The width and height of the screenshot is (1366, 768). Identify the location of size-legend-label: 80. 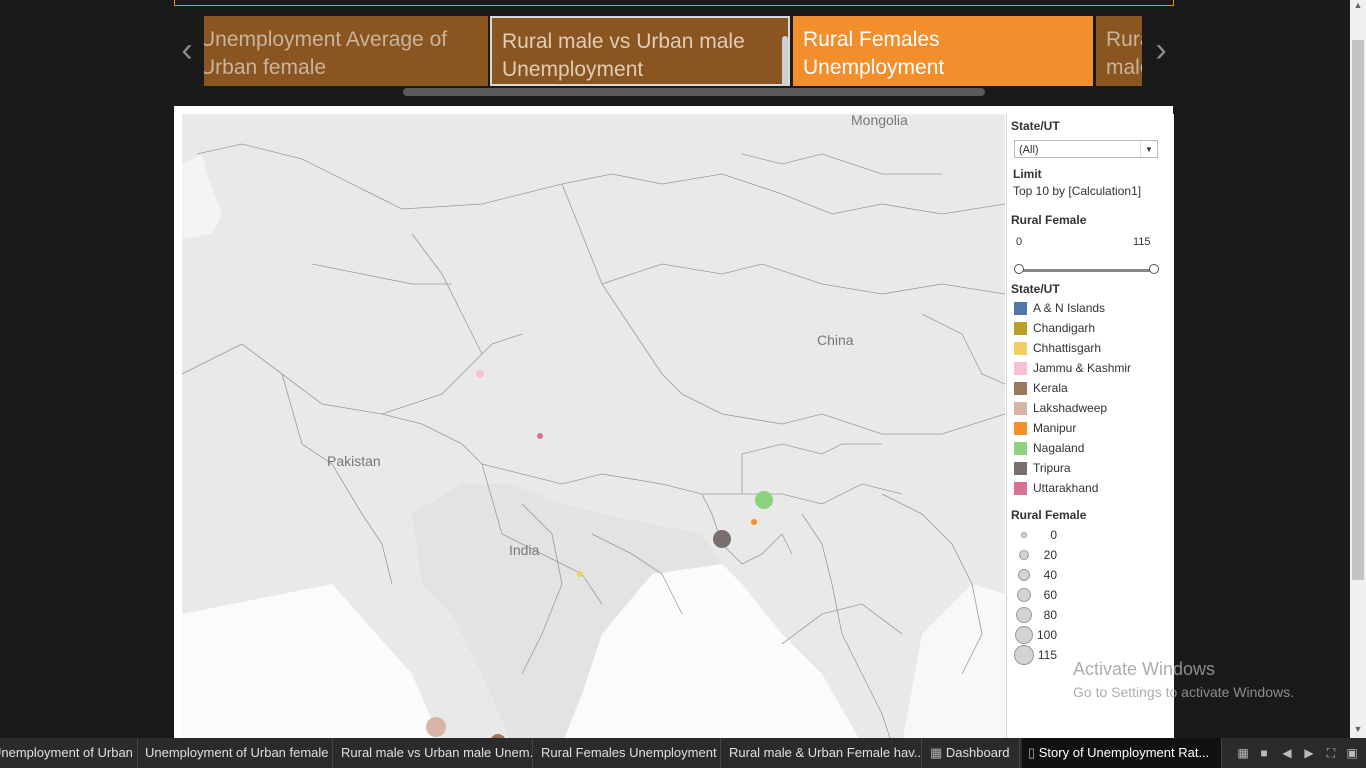
(1050, 615).